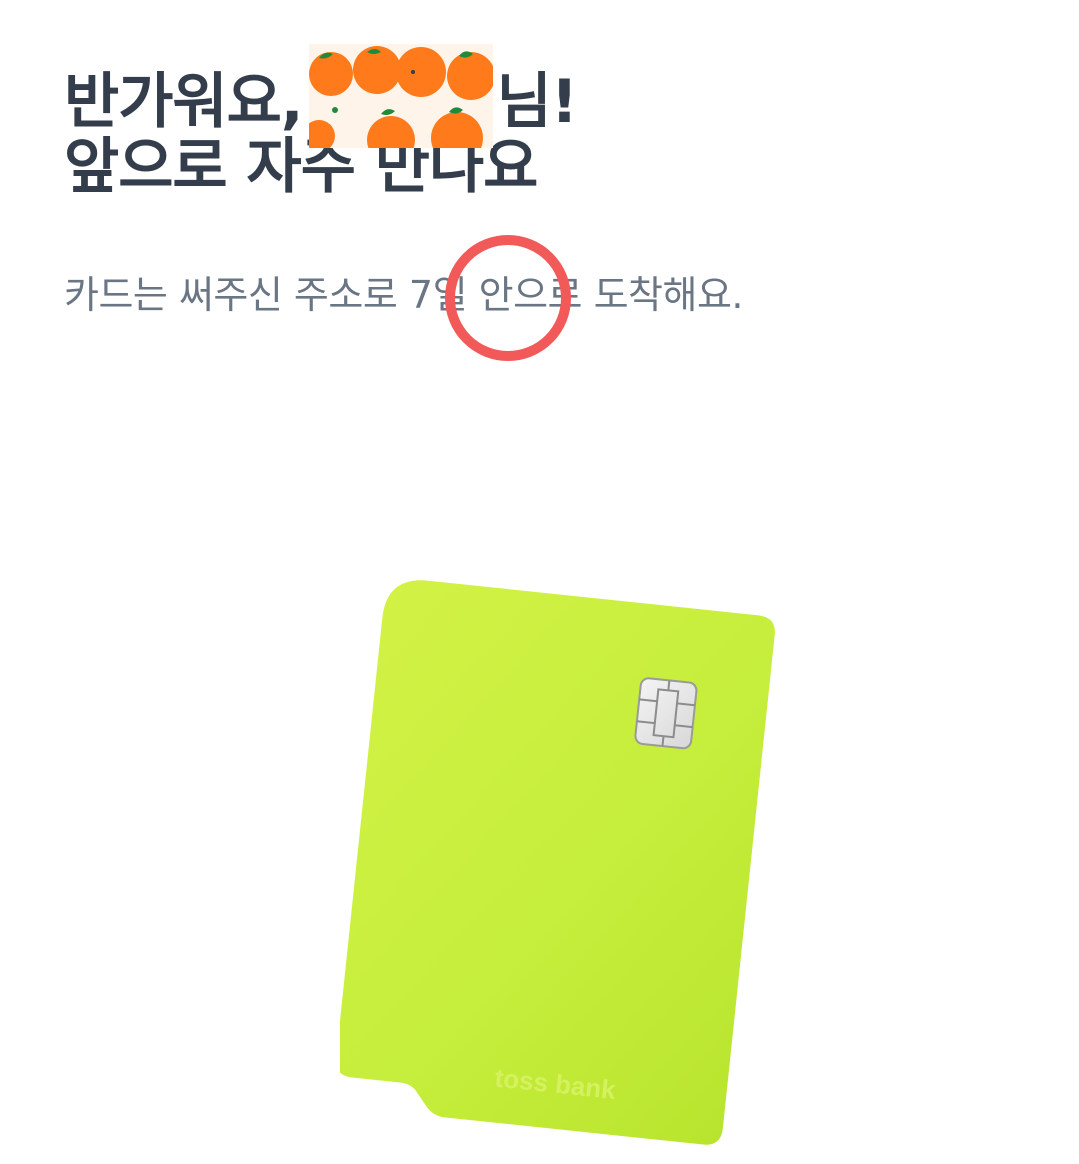  I want to click on greeting-heading: 반가워요, 님! 앞으로 자주 만나요, so click(321, 126).